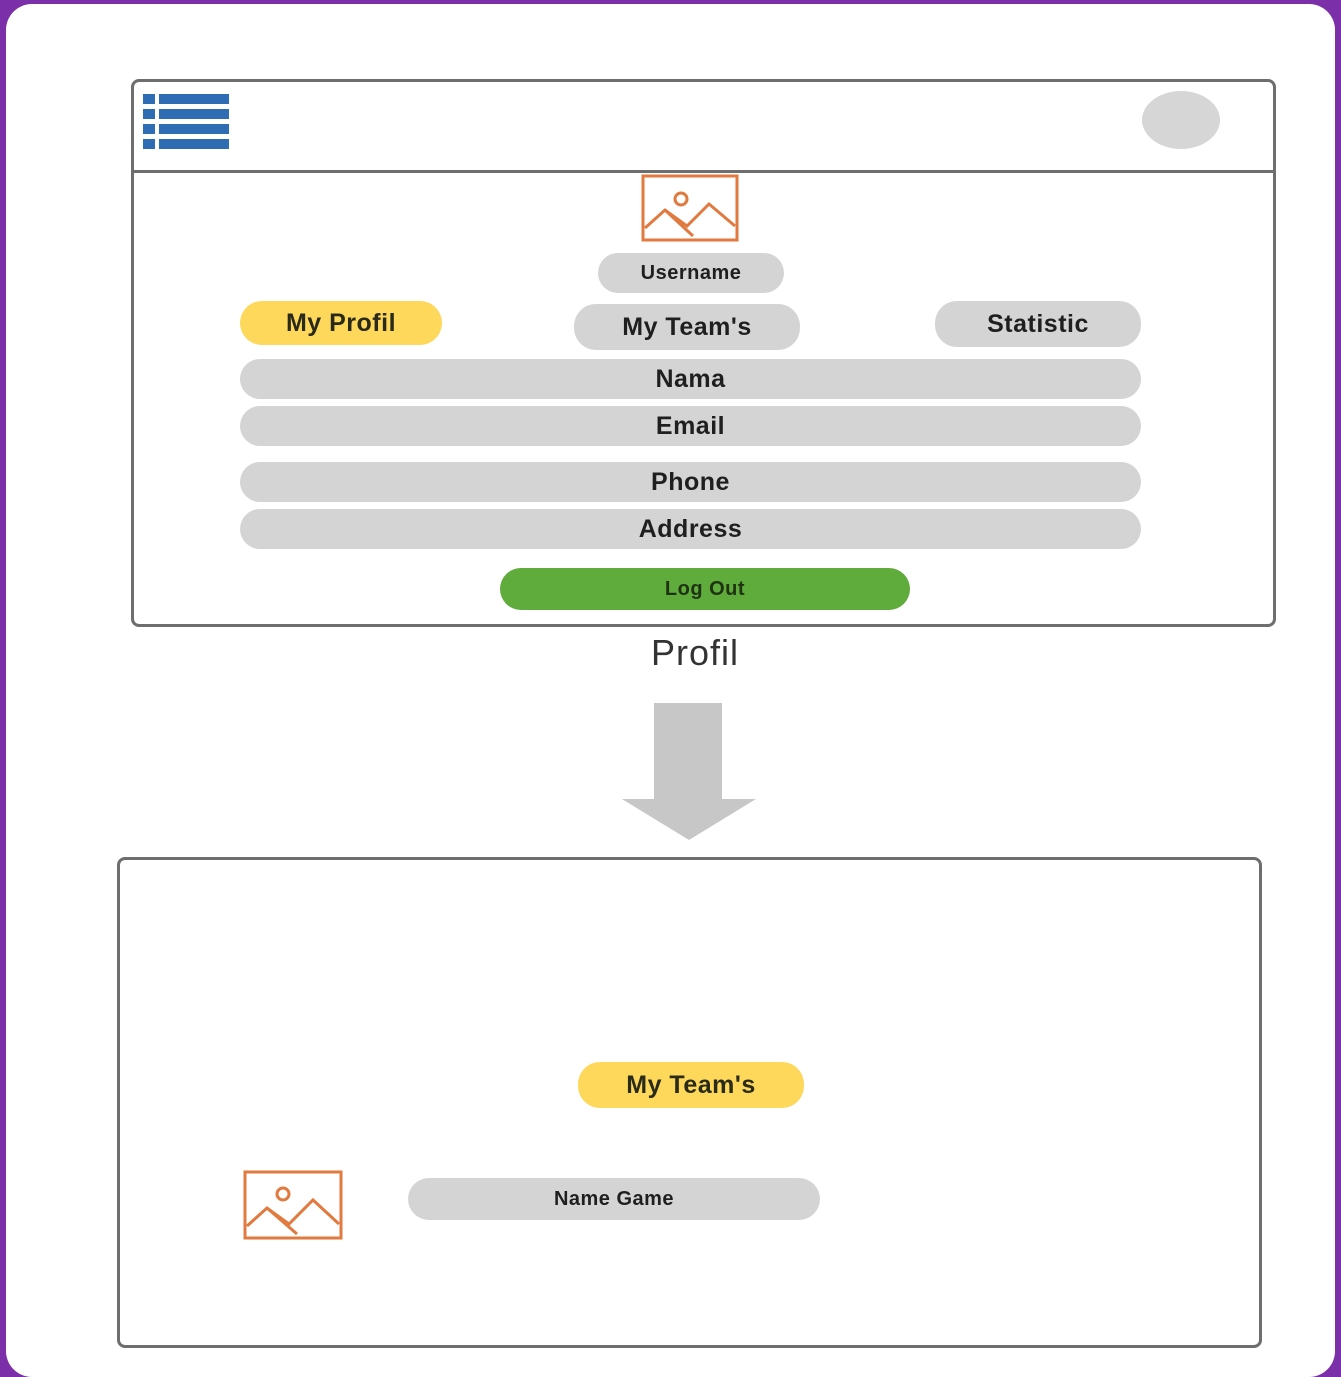  Describe the element at coordinates (341, 323) in the screenshot. I see `tab-my-profil: My Profil` at that location.